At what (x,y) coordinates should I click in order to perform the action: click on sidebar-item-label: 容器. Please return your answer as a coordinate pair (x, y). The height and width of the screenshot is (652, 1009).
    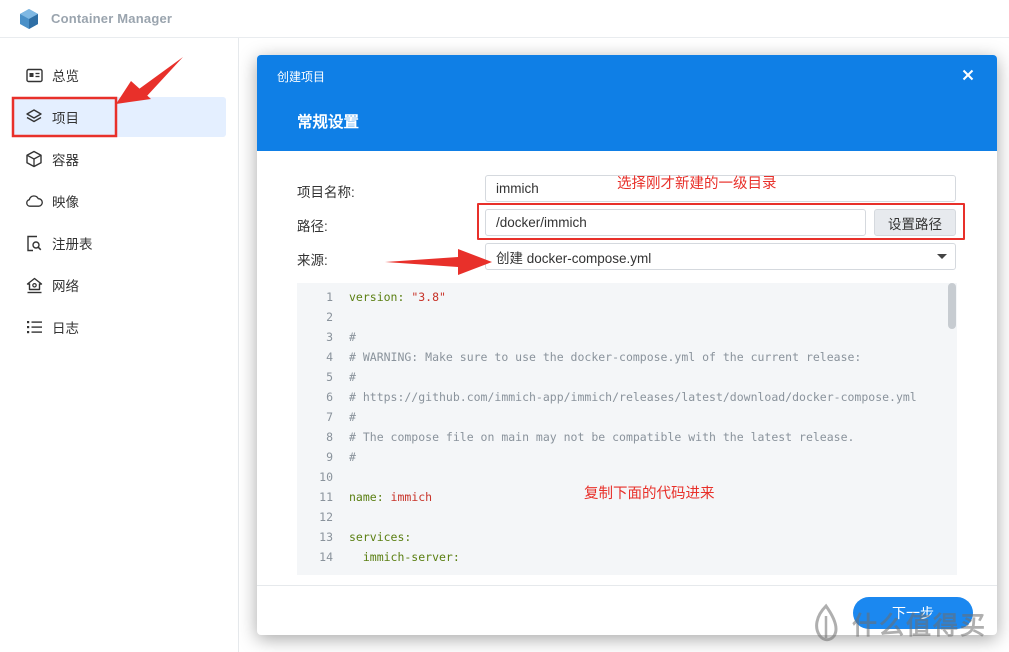
    Looking at the image, I should click on (65, 160).